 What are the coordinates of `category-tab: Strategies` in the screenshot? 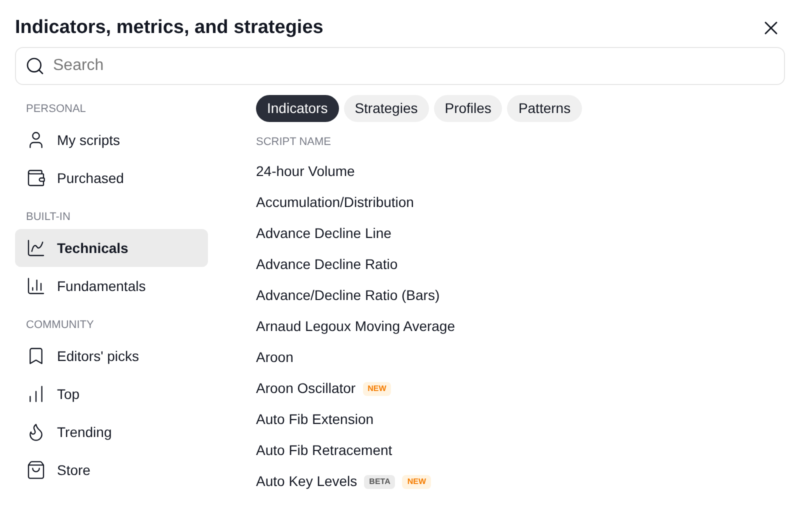 It's located at (386, 108).